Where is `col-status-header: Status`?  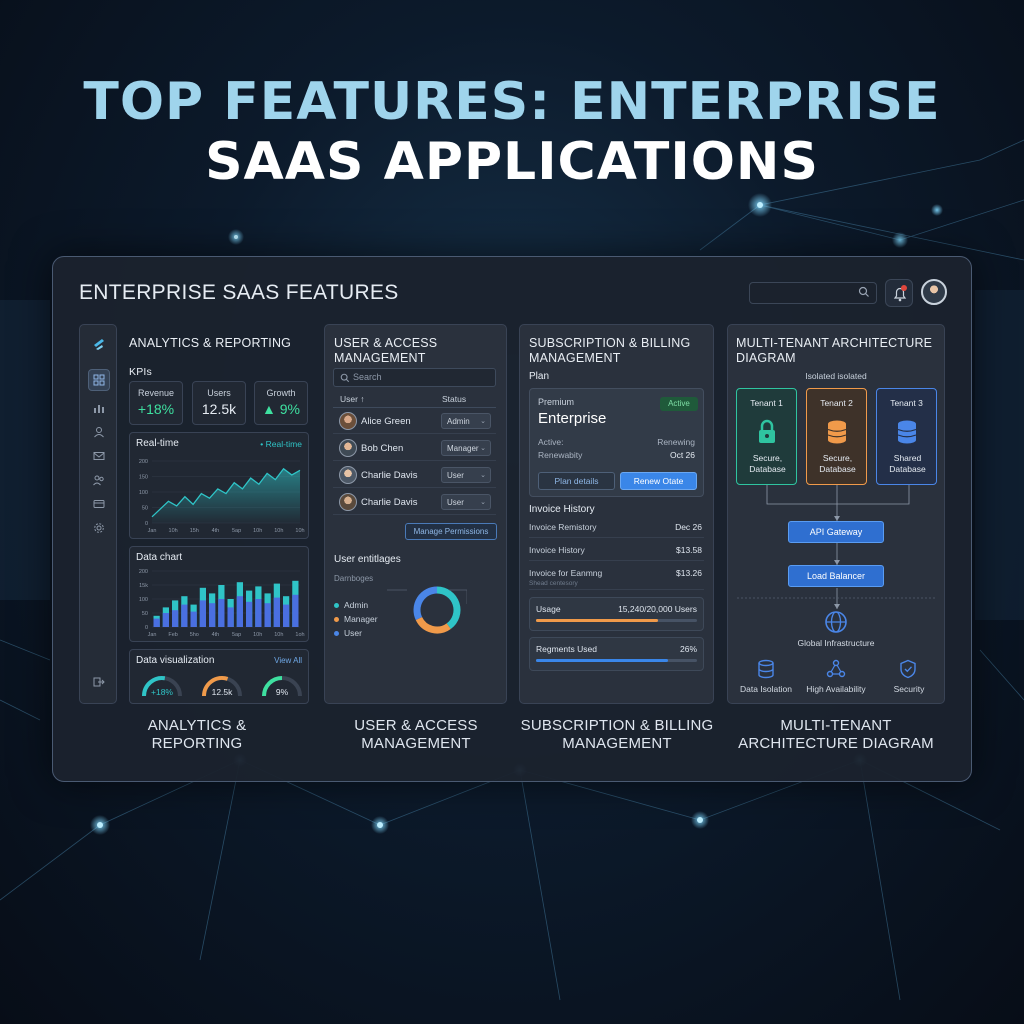 col-status-header: Status is located at coordinates (454, 399).